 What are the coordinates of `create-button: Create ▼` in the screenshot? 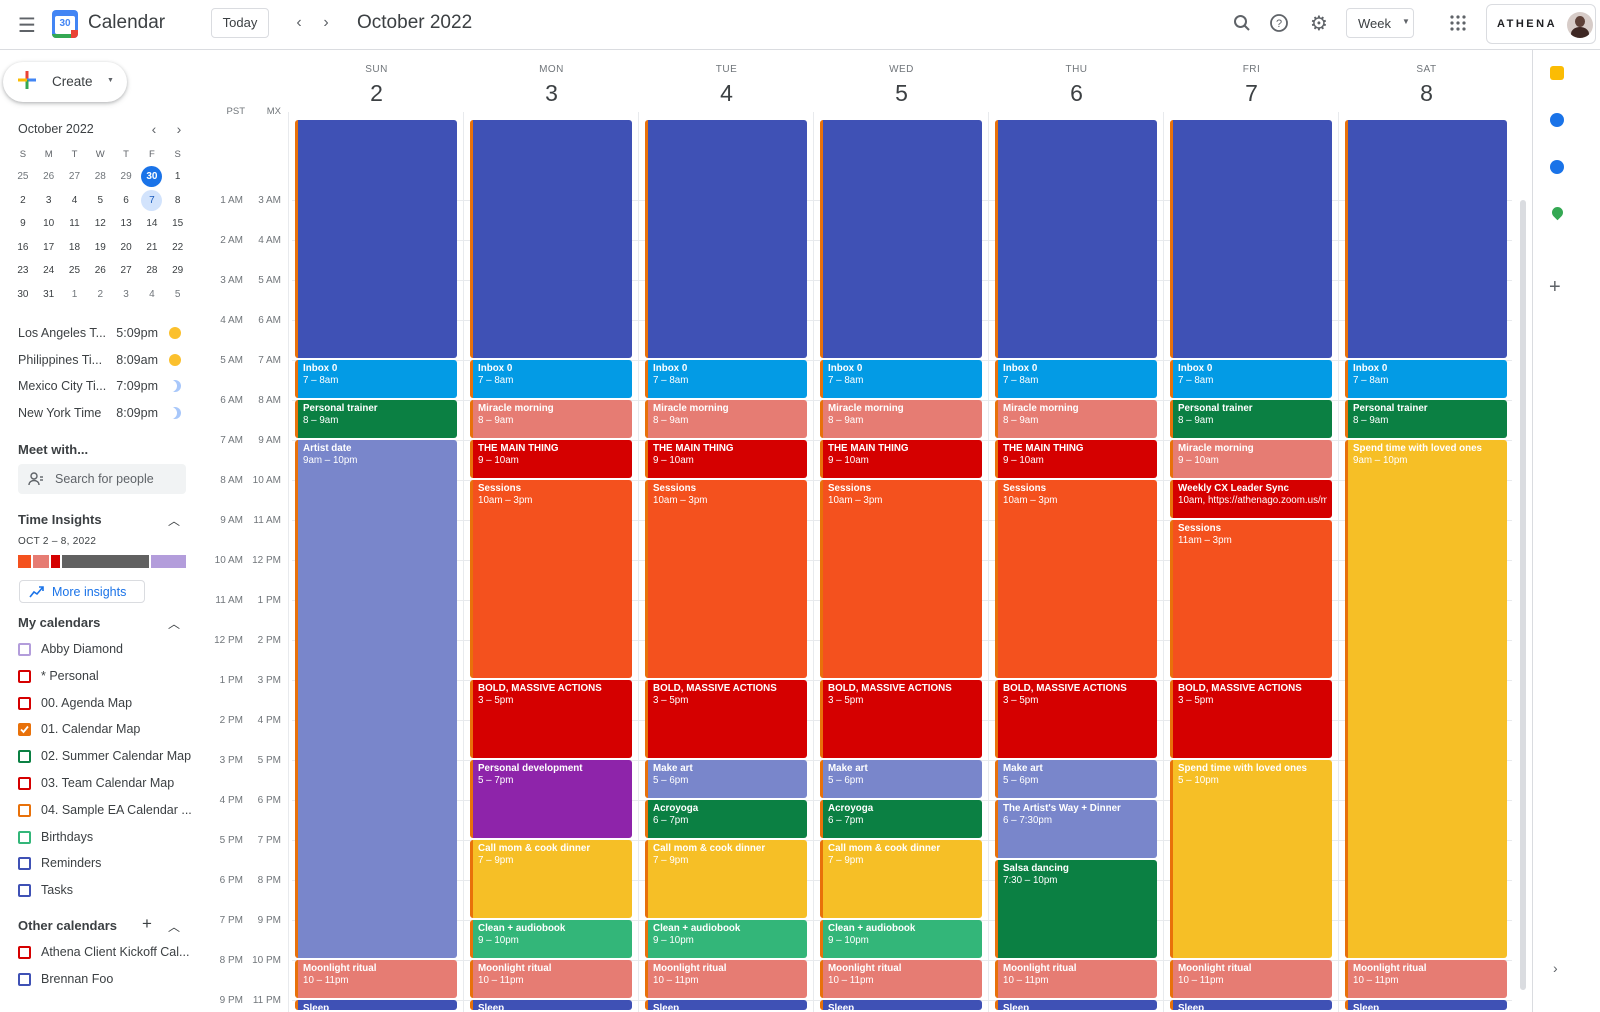 It's located at (65, 82).